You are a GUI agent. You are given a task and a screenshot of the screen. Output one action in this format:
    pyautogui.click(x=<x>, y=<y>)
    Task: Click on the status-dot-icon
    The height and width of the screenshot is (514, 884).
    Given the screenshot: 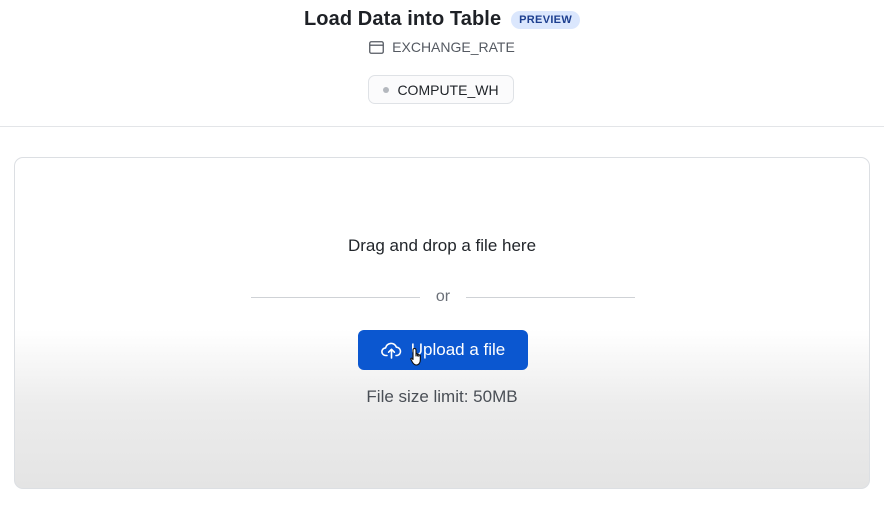 What is the action you would take?
    pyautogui.click(x=386, y=89)
    